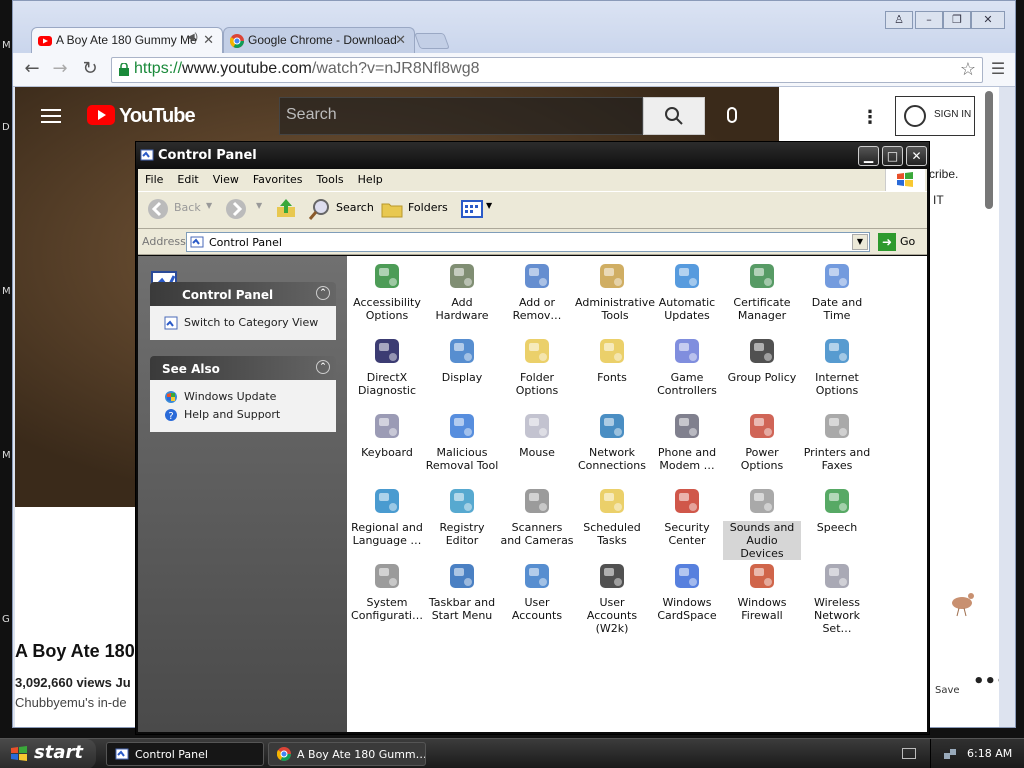 This screenshot has width=1024, height=768. I want to click on tab-chrome-download: Google Chrome - Download ✕, so click(319, 40).